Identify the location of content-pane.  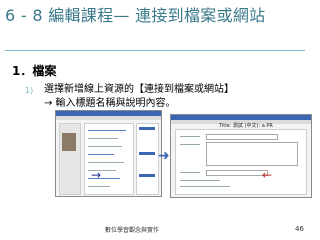
(109, 159).